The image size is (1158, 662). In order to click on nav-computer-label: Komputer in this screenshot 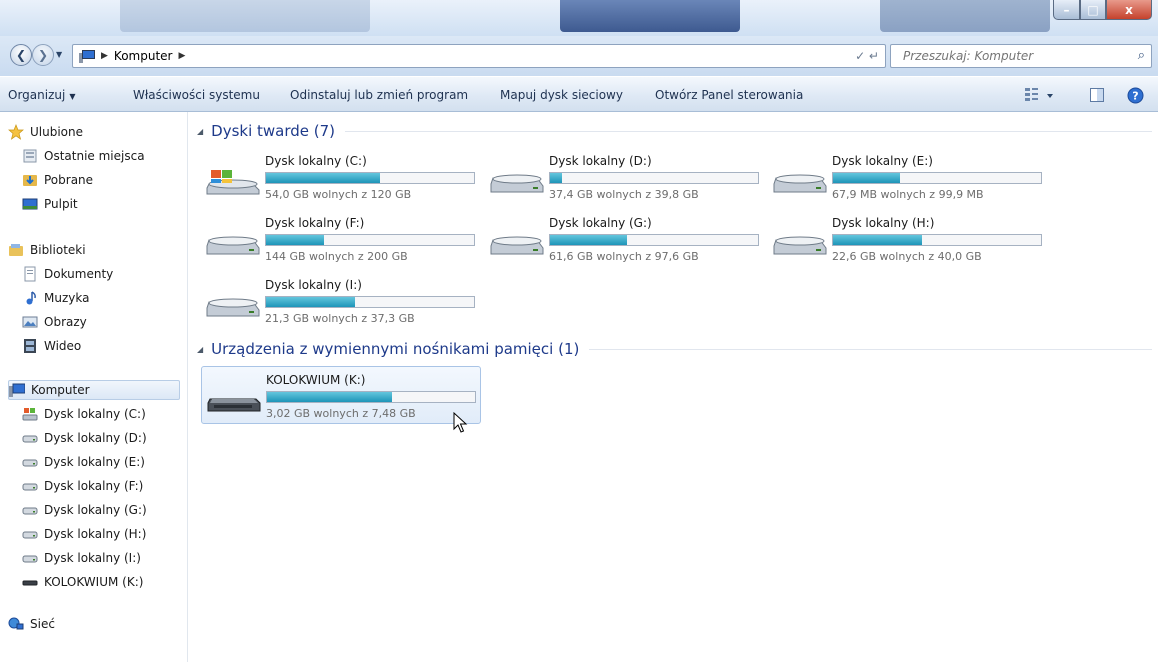, I will do `click(60, 390)`.